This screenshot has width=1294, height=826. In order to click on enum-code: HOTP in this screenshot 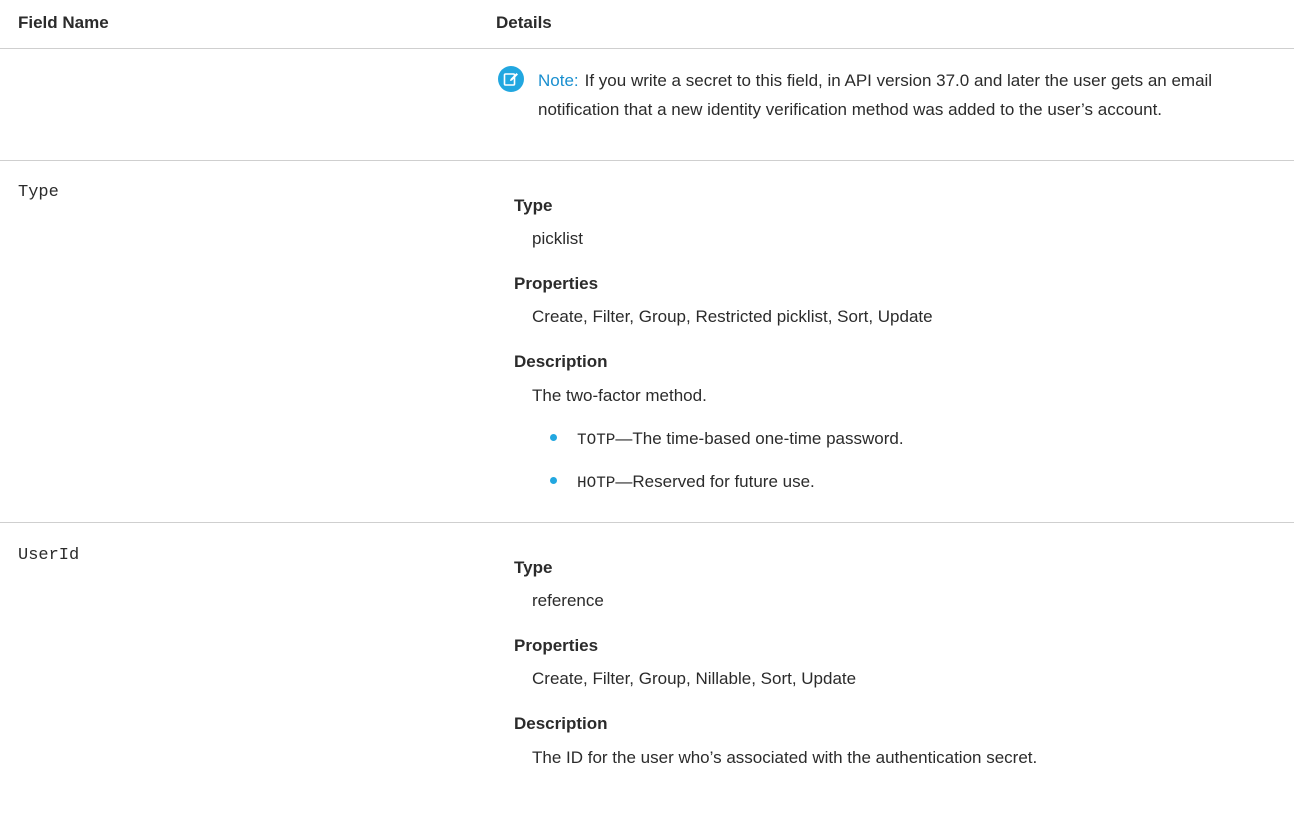, I will do `click(596, 483)`.